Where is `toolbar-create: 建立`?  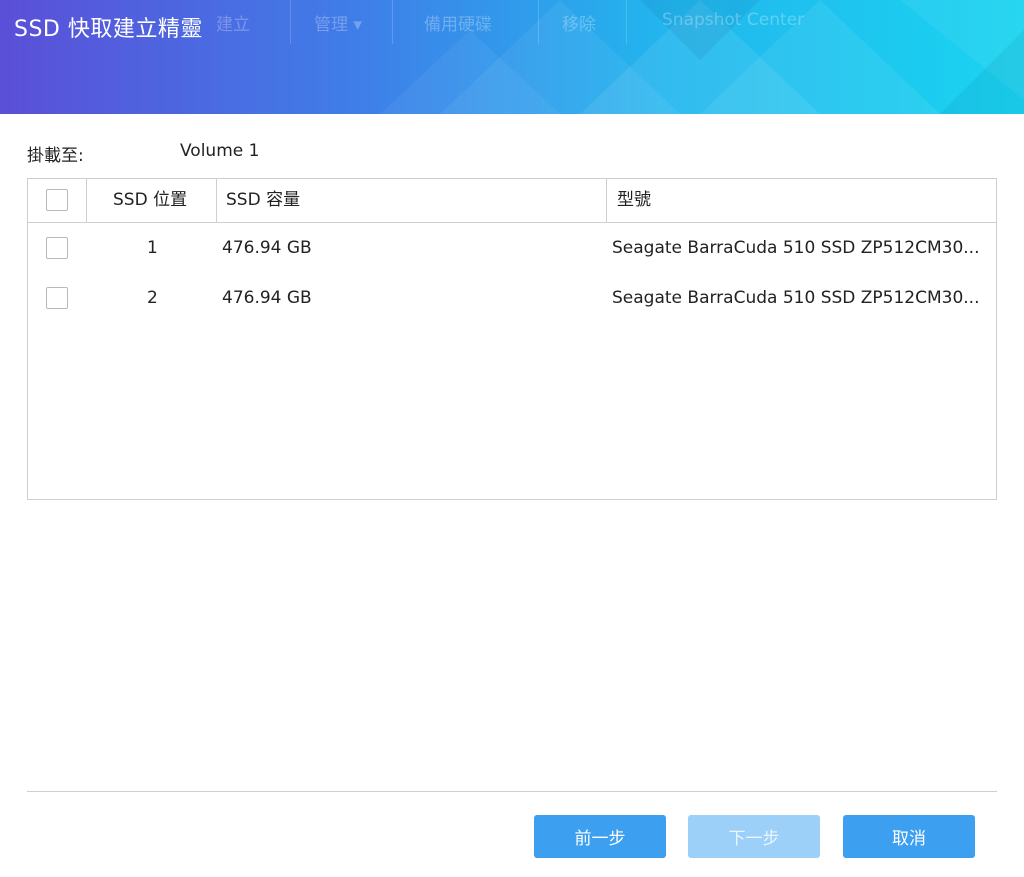 toolbar-create: 建立 is located at coordinates (233, 25).